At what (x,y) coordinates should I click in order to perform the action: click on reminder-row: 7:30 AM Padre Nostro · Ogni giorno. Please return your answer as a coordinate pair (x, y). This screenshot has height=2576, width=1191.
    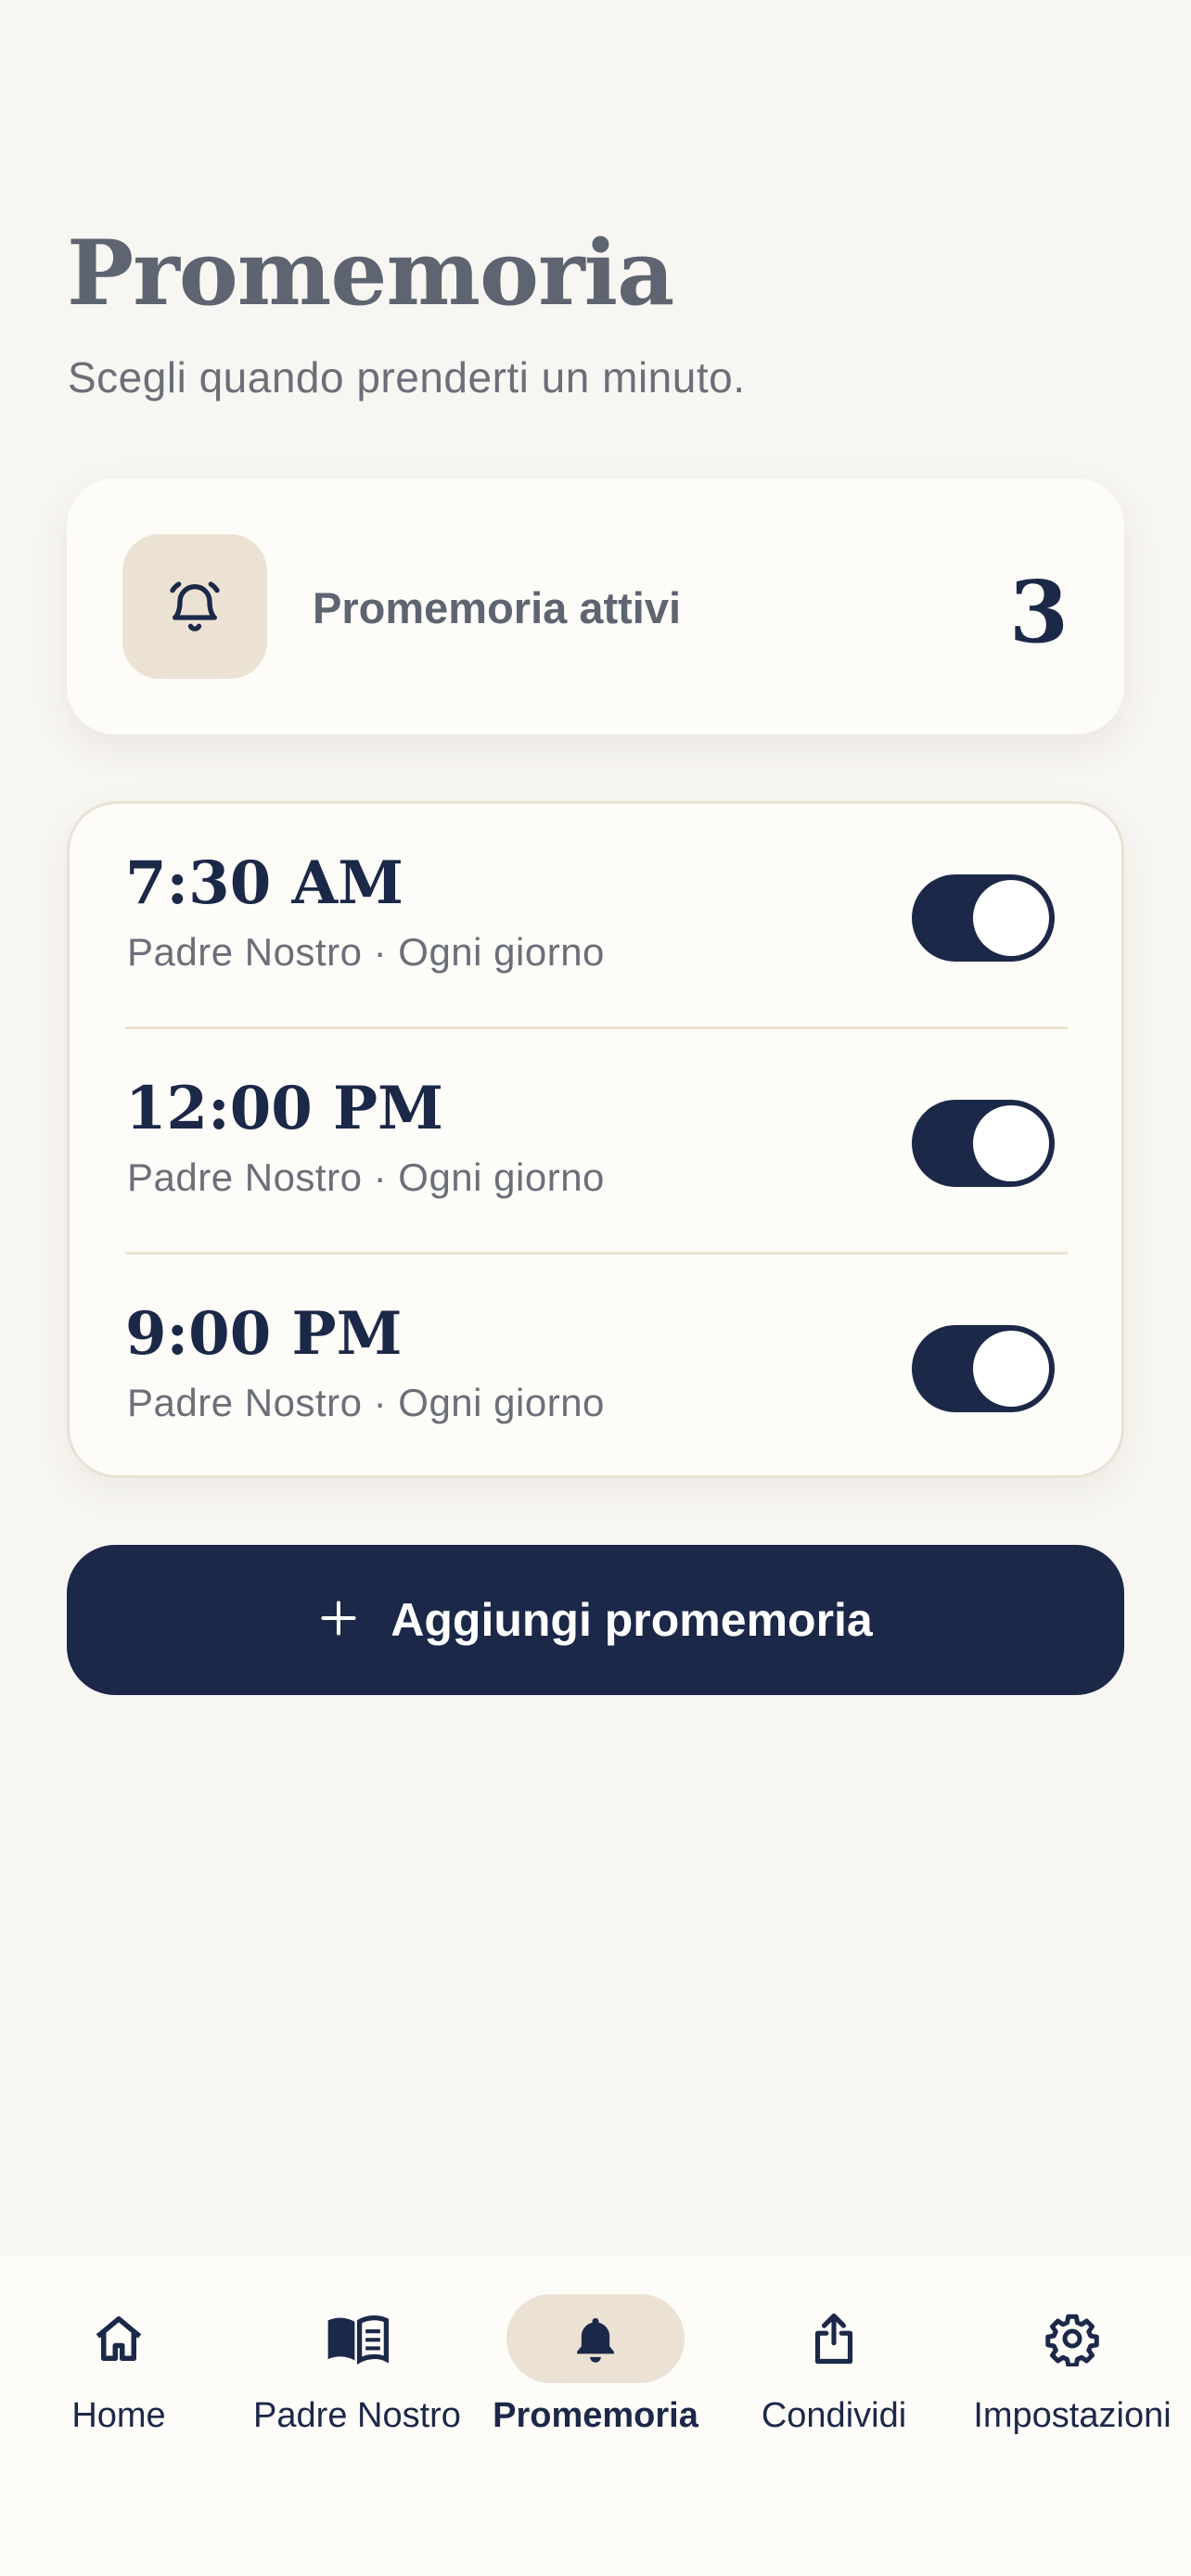
    Looking at the image, I should click on (597, 917).